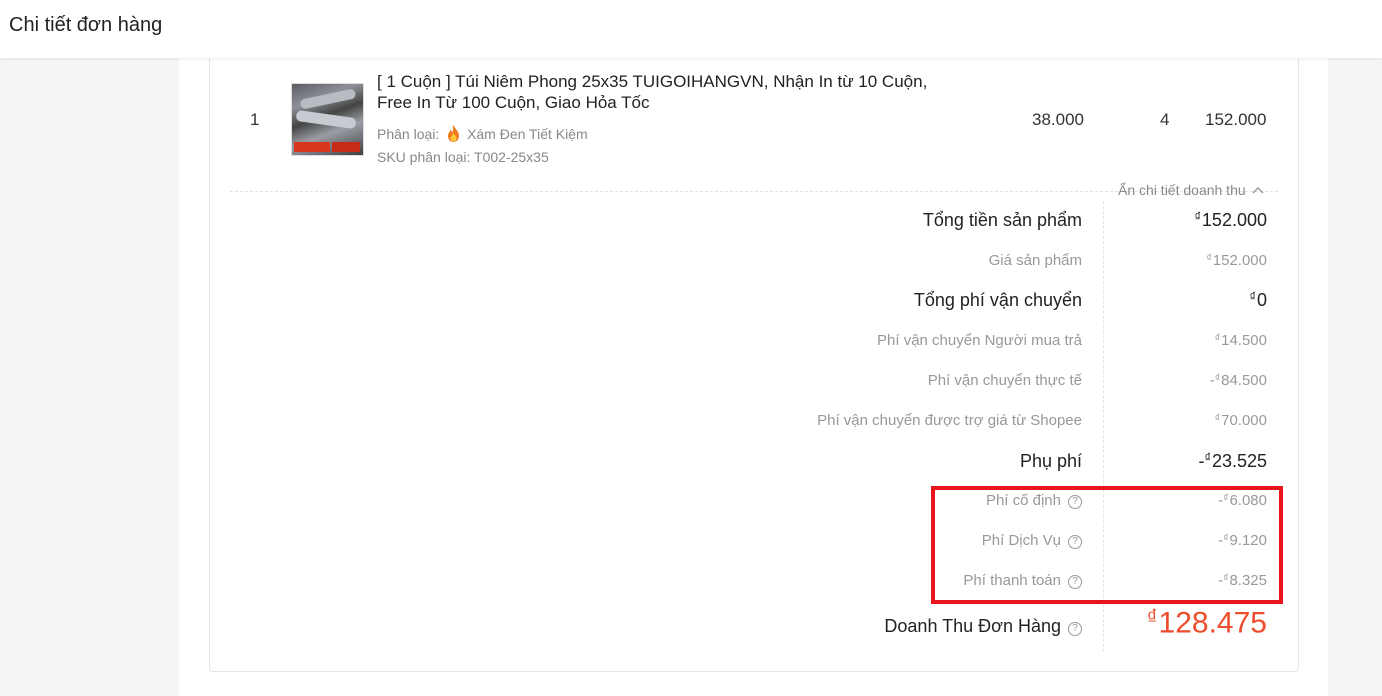 Image resolution: width=1382 pixels, height=696 pixels. I want to click on product-price-label: Giá sản phẩm, so click(1035, 260).